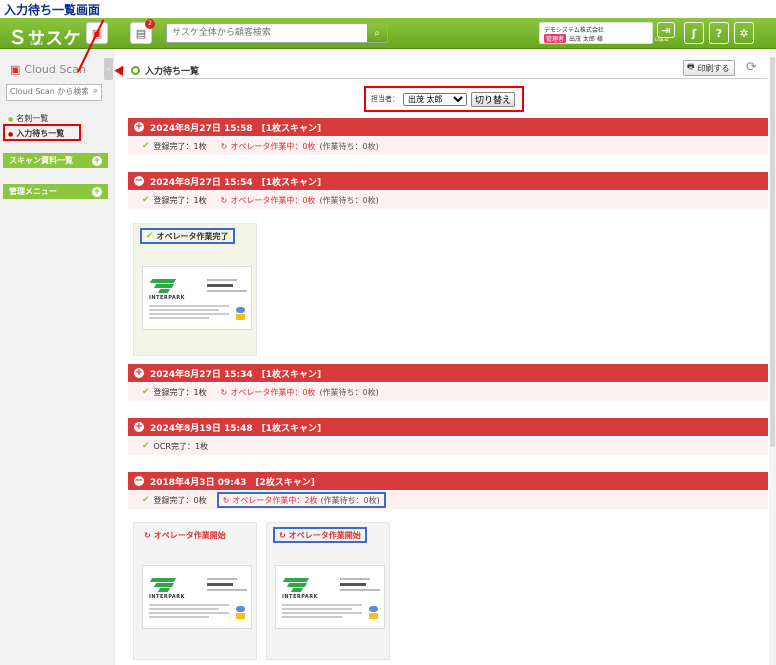 The height and width of the screenshot is (665, 776). Describe the element at coordinates (42, 132) in the screenshot. I see `highlight-box-sidebar` at that location.